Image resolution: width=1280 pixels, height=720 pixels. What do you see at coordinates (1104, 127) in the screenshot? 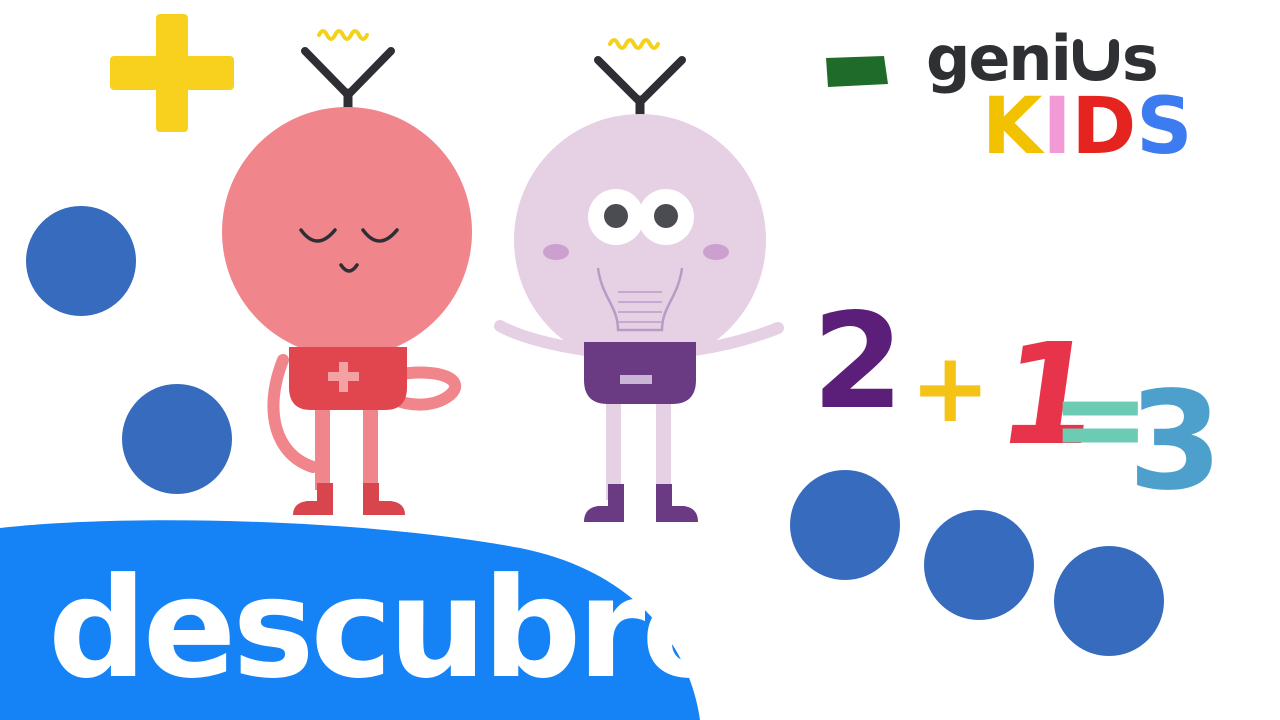
I see `logo-letter-d: D` at bounding box center [1104, 127].